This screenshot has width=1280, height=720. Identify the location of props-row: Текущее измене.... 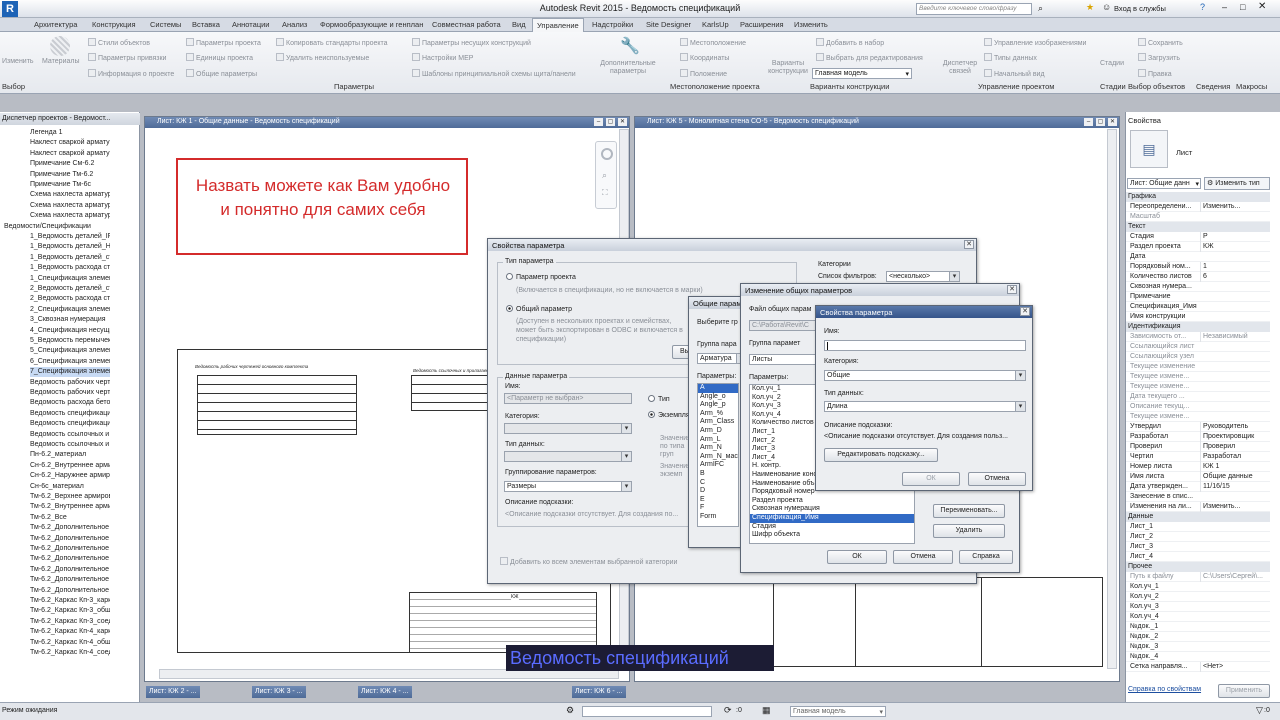
(1198, 377).